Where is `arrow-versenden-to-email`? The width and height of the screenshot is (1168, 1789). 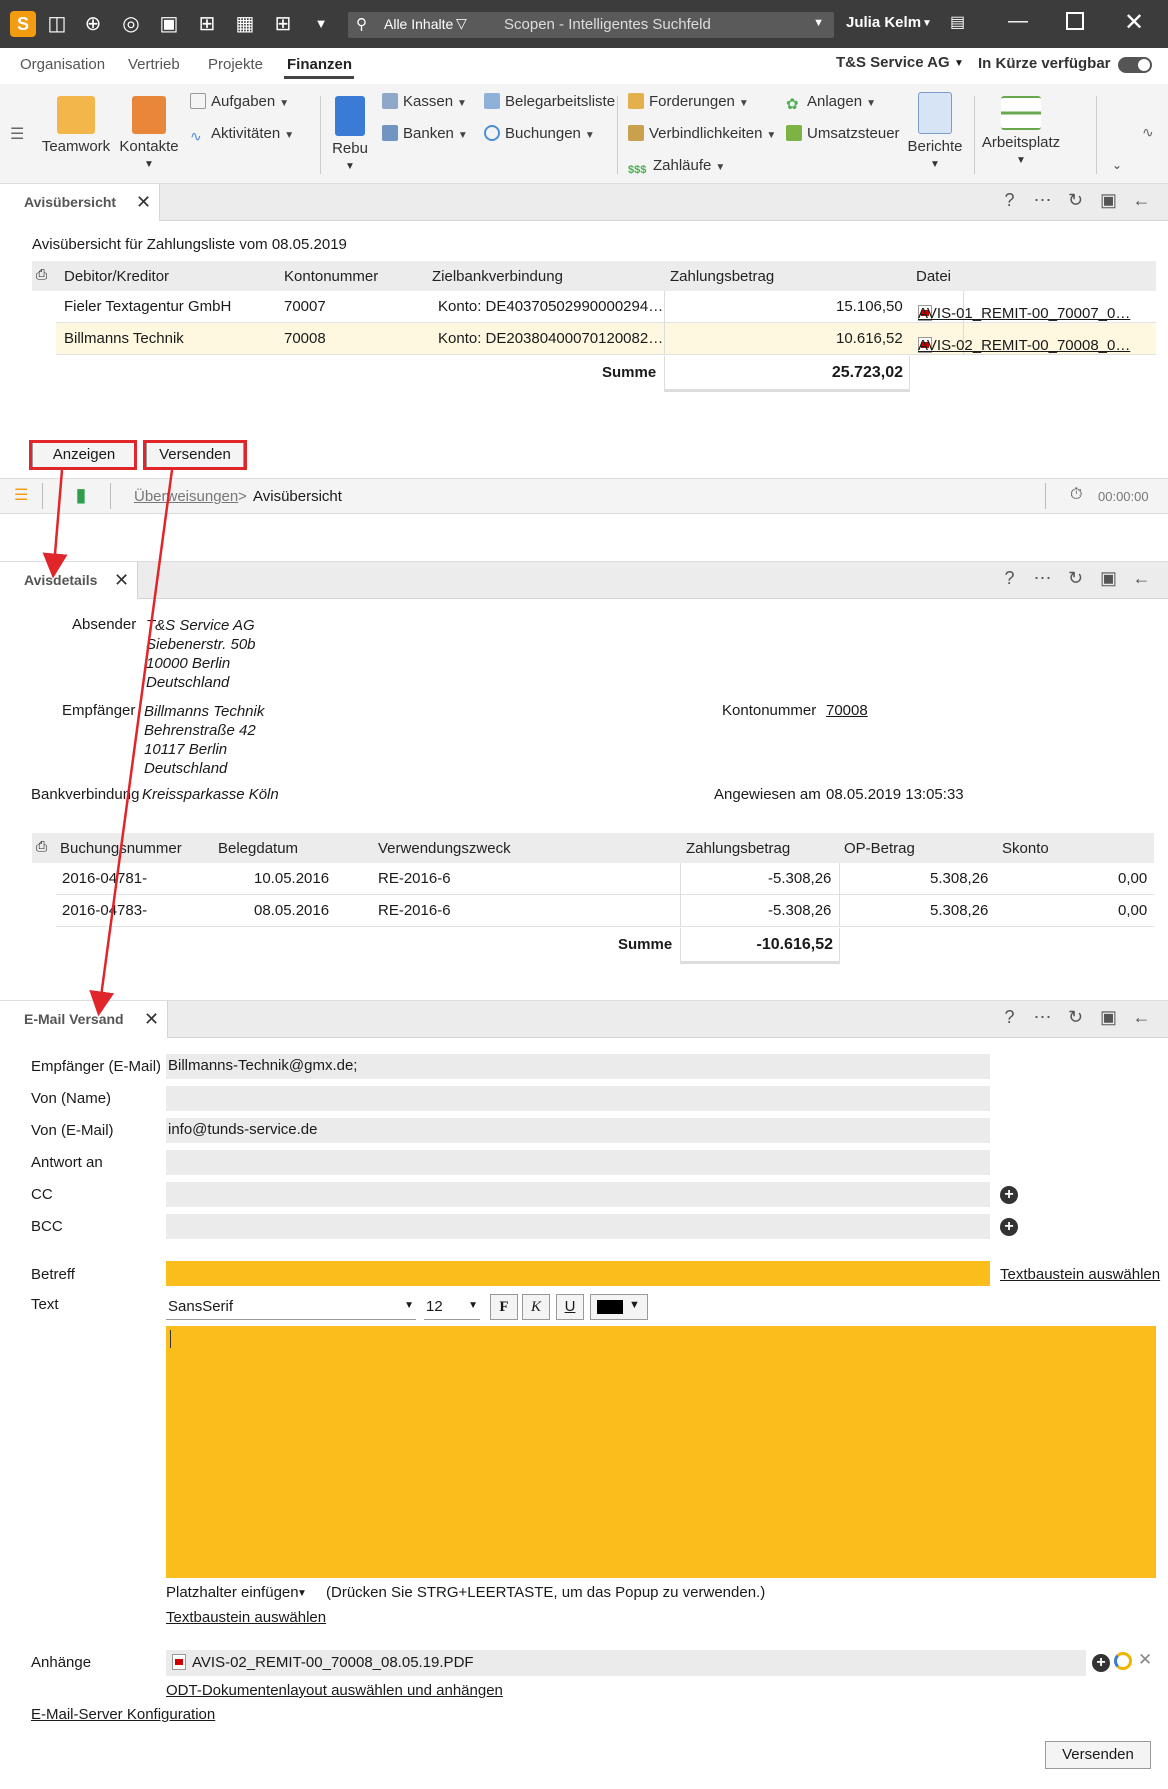
arrow-versenden-to-email is located at coordinates (131, 743).